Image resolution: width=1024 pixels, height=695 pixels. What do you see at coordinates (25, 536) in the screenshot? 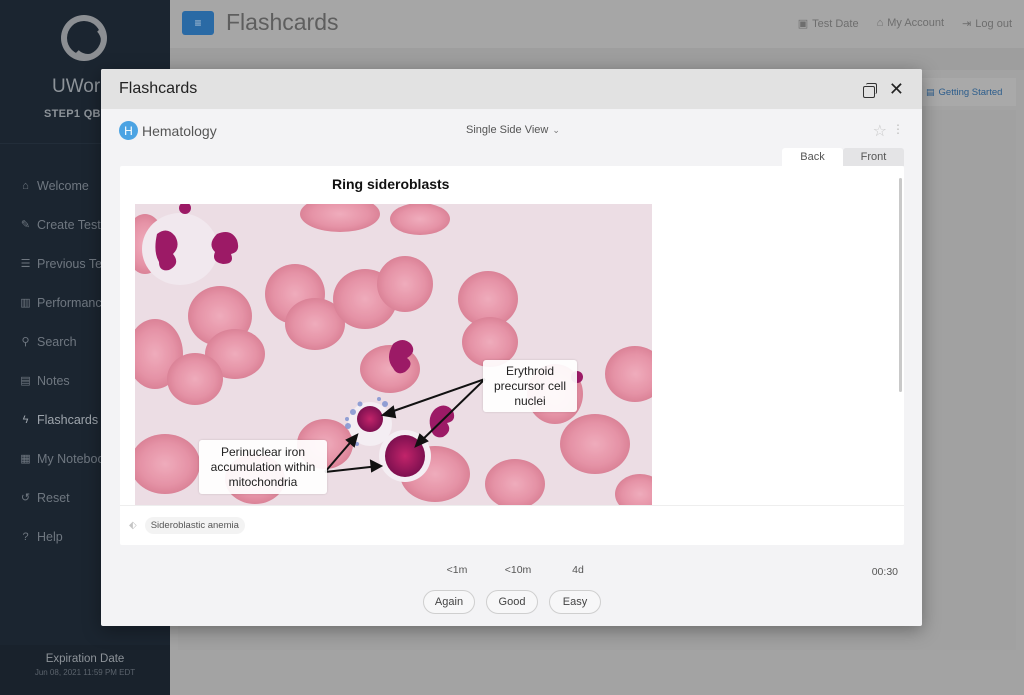
I see `help-icon: ?` at bounding box center [25, 536].